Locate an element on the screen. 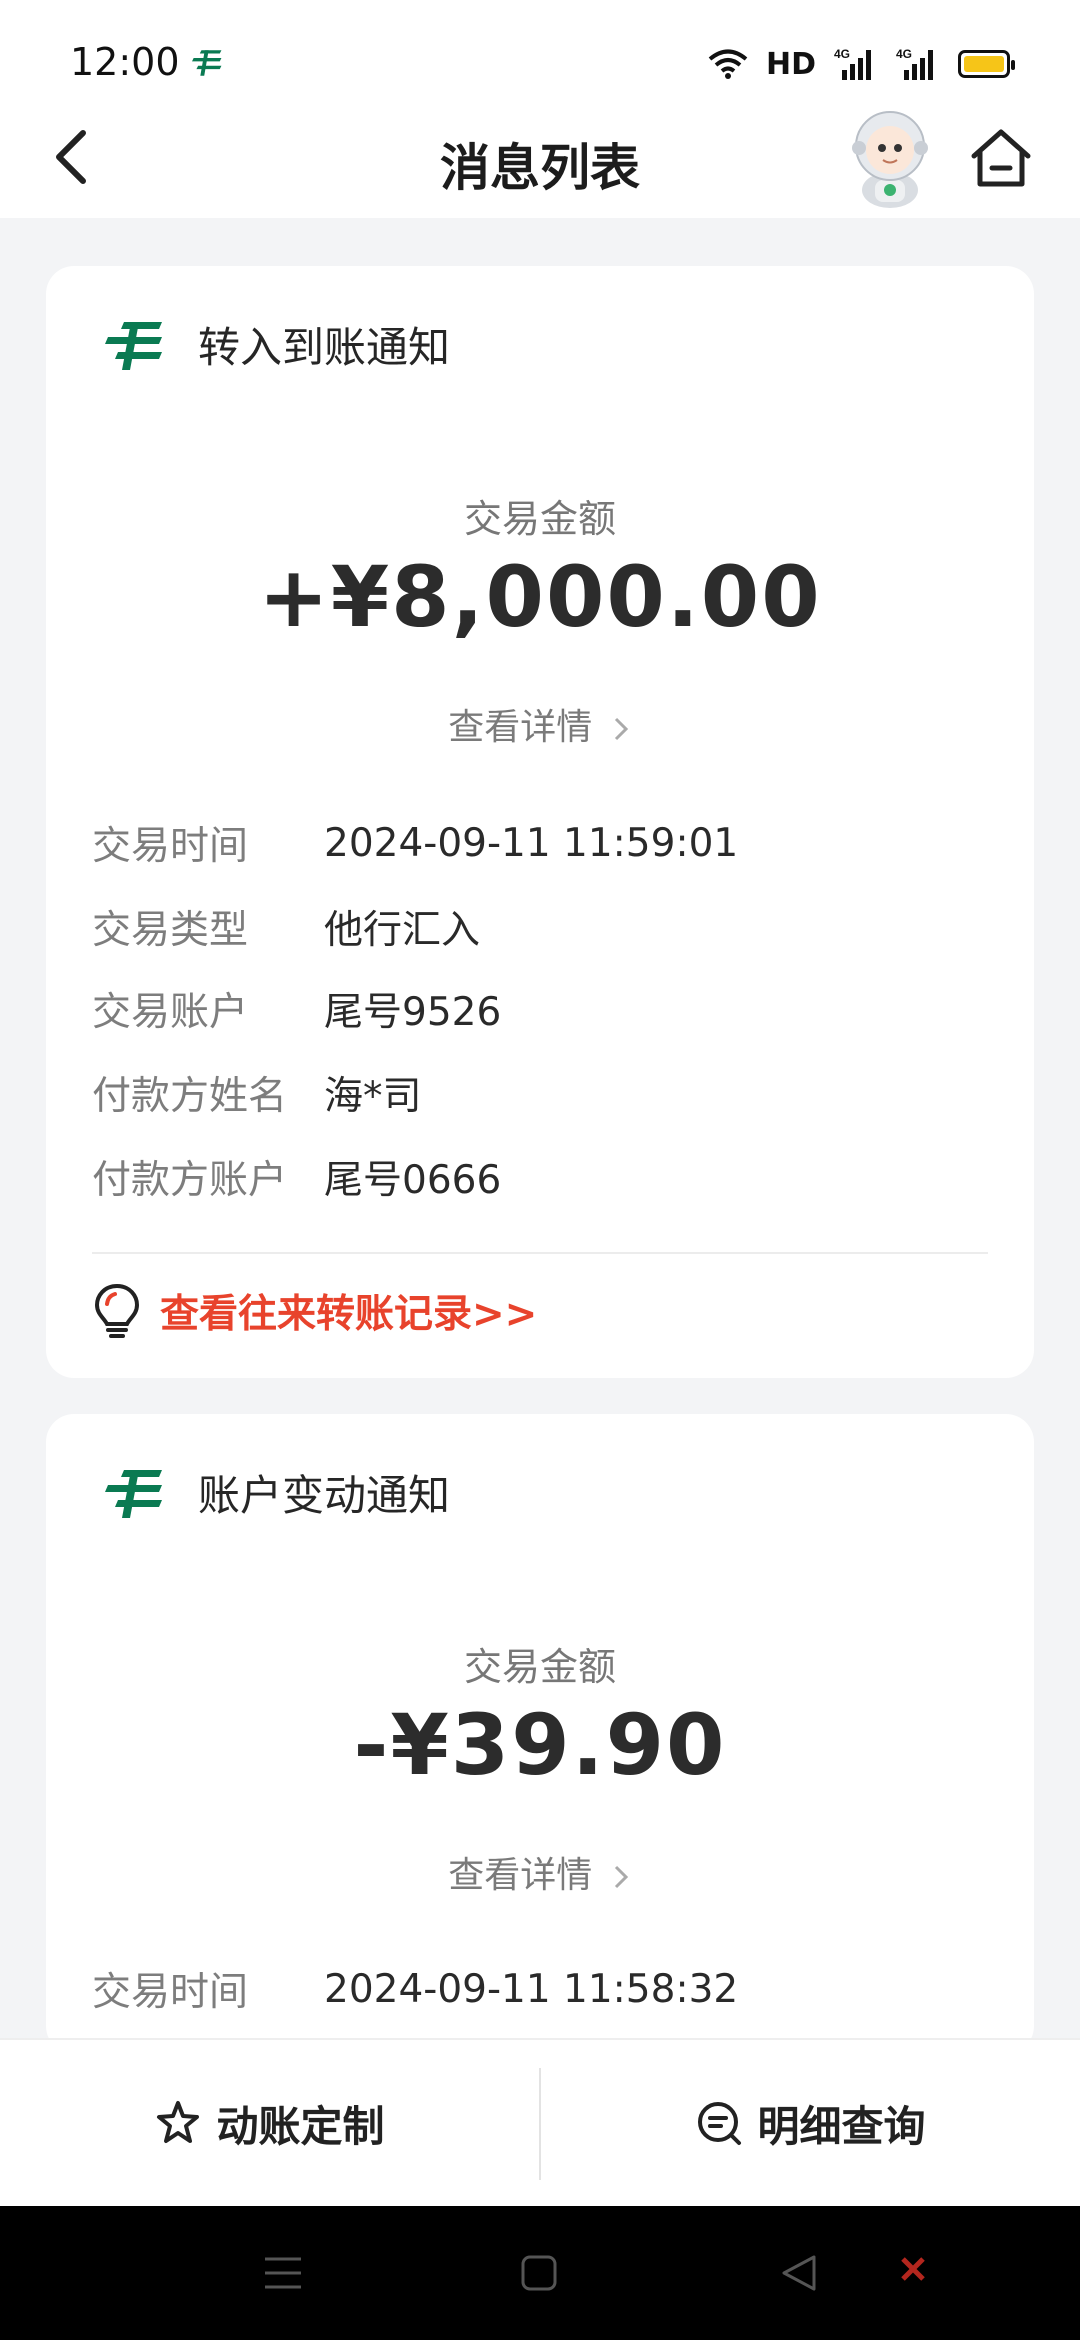 The height and width of the screenshot is (2340, 1080). detail-query-button: 明细查询 is located at coordinates (810, 2123).